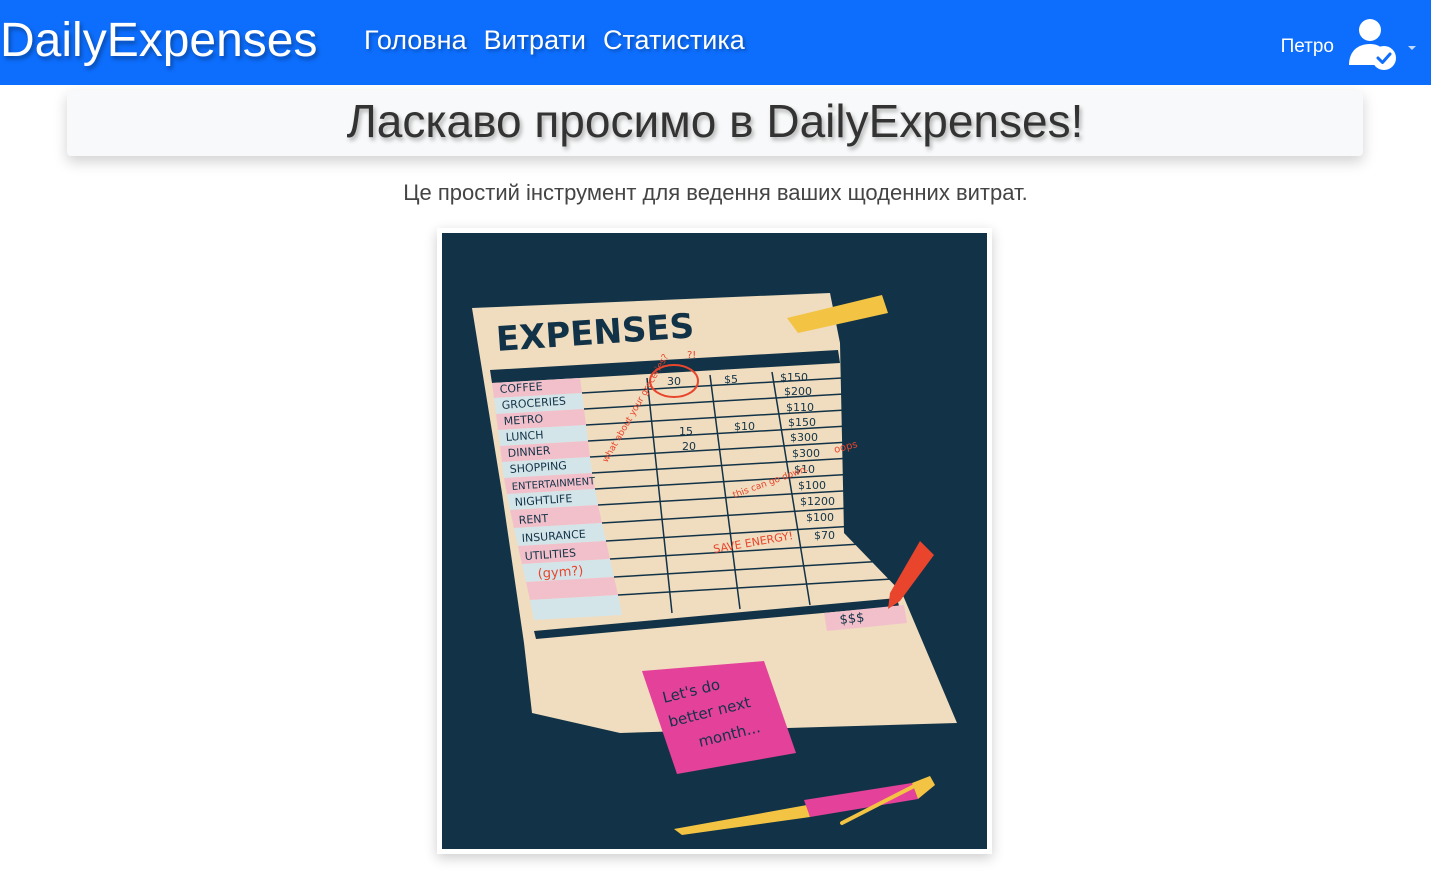 Image resolution: width=1431 pixels, height=888 pixels. Describe the element at coordinates (674, 40) in the screenshot. I see `nav-link-statistics: Статистика` at that location.